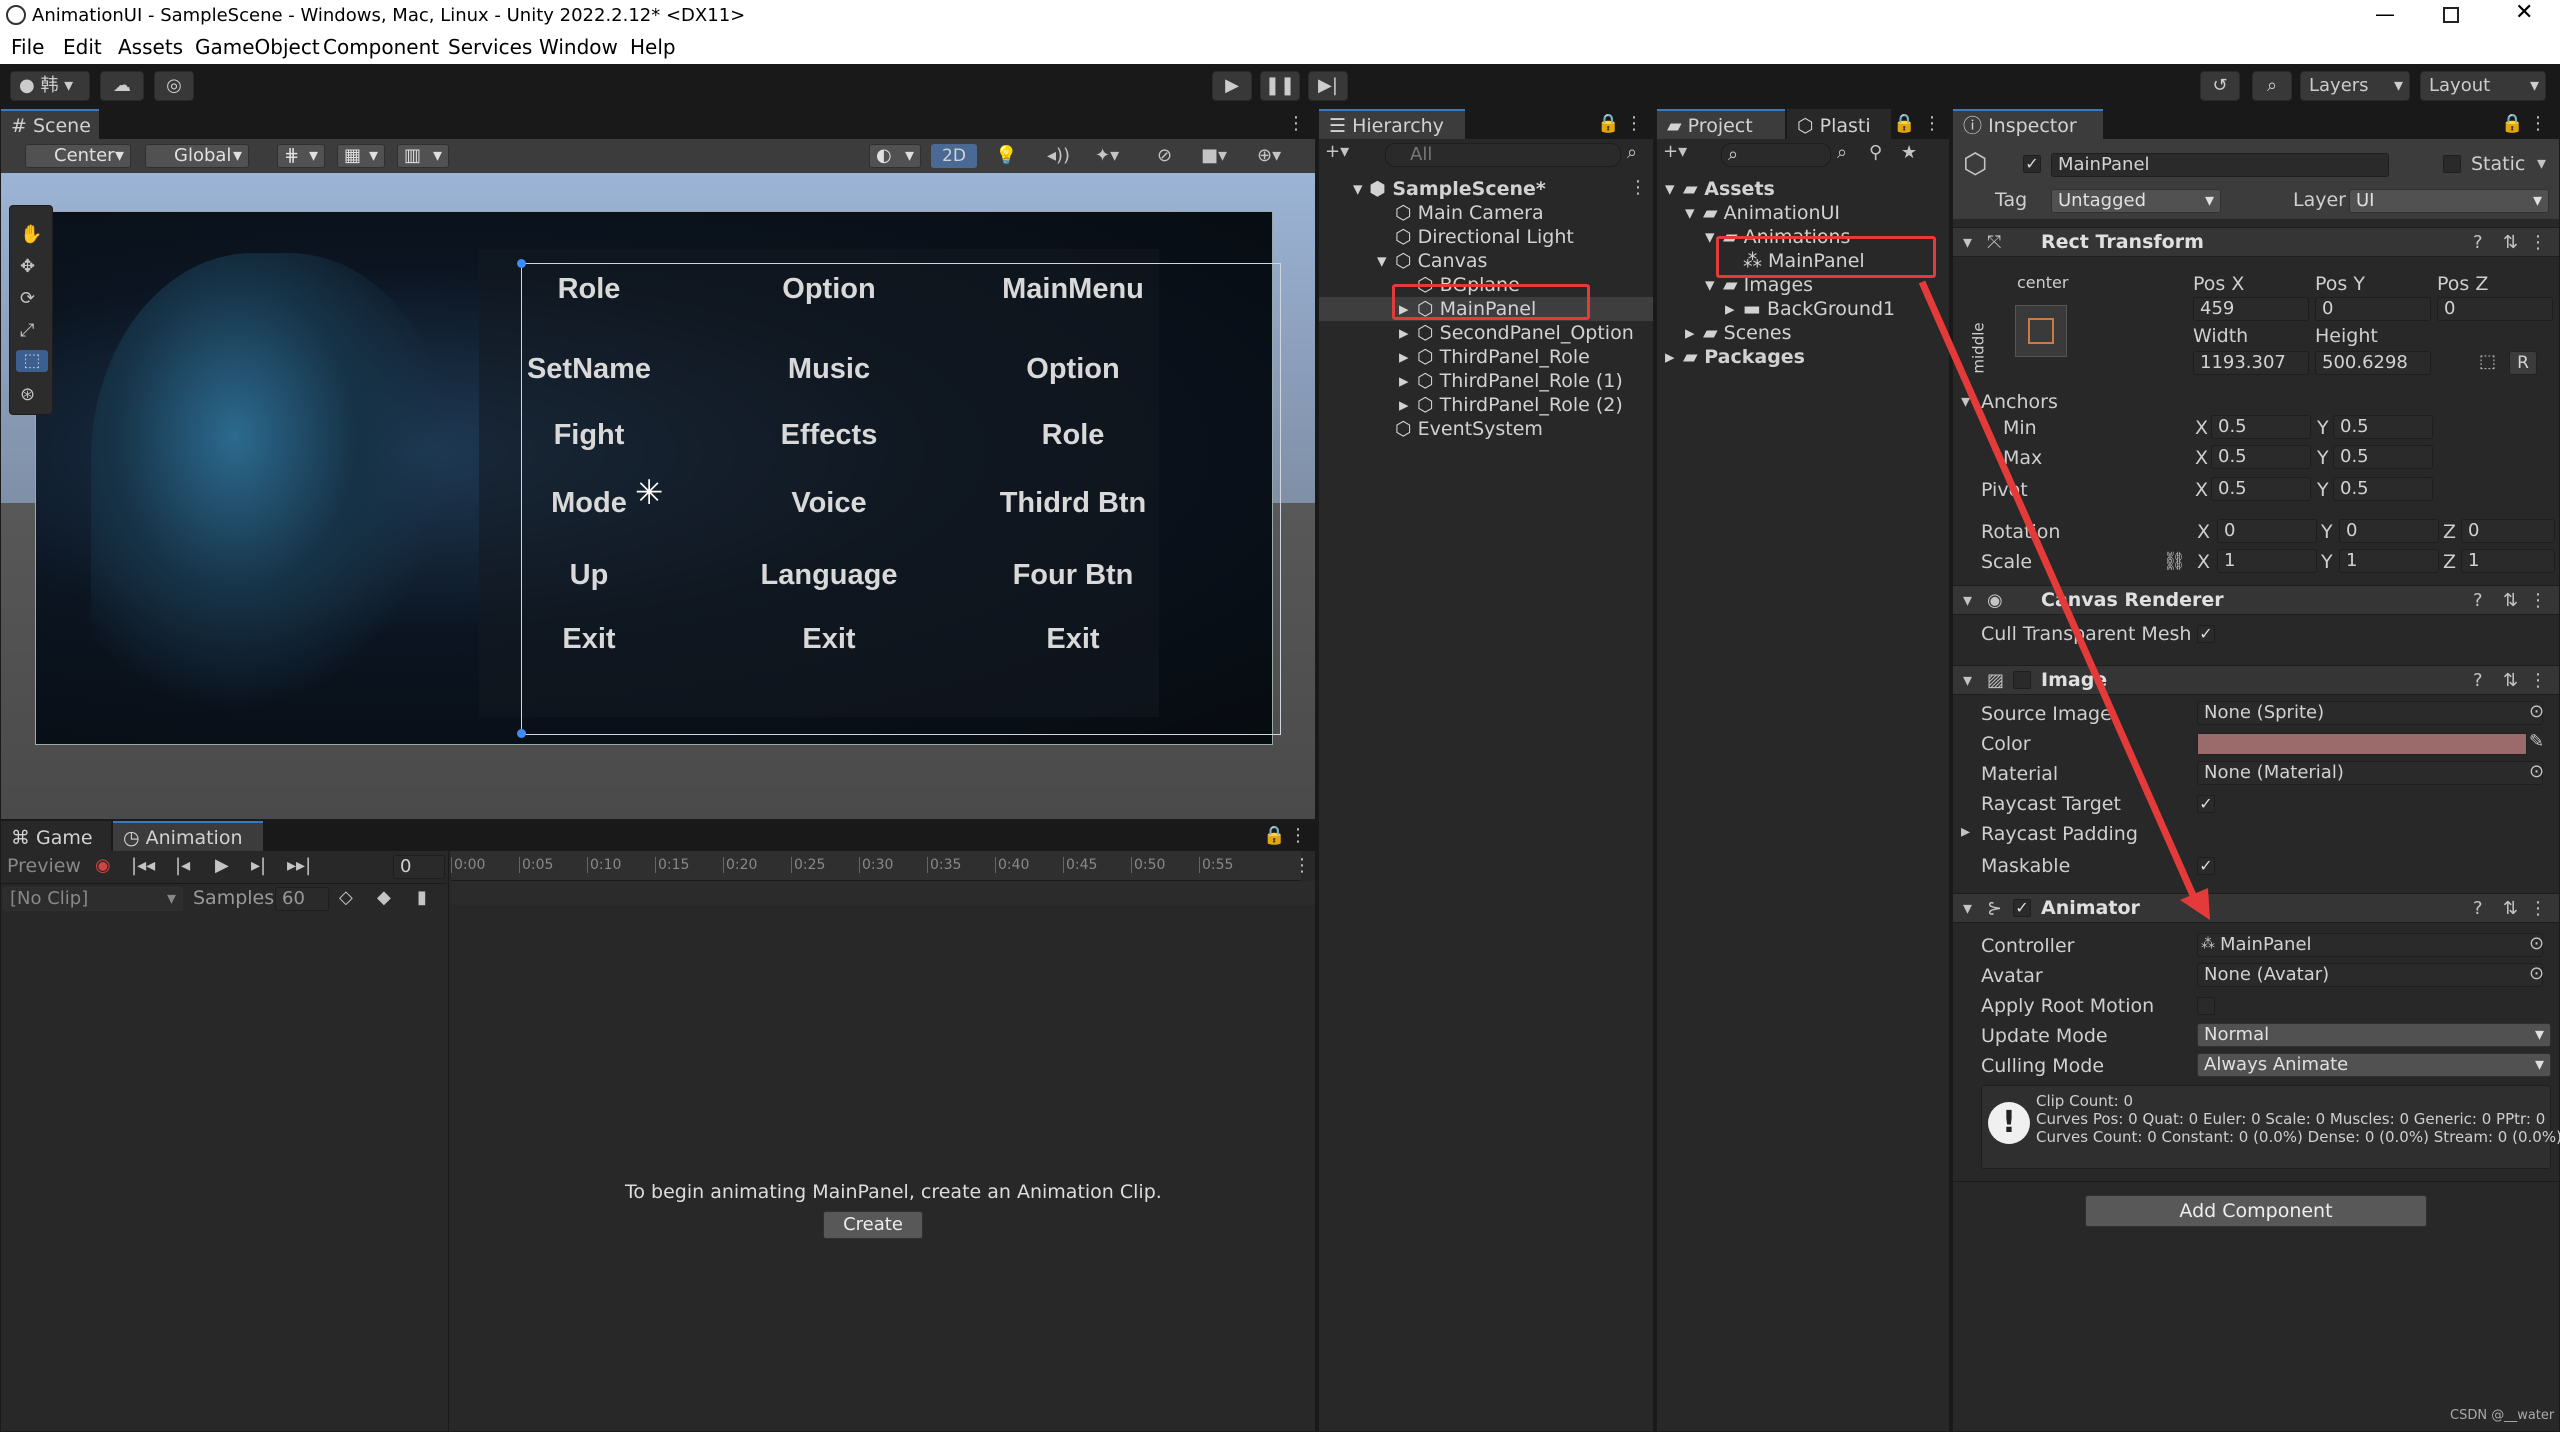 The height and width of the screenshot is (1432, 2560). I want to click on annotation-arrow, so click(2064, 600).